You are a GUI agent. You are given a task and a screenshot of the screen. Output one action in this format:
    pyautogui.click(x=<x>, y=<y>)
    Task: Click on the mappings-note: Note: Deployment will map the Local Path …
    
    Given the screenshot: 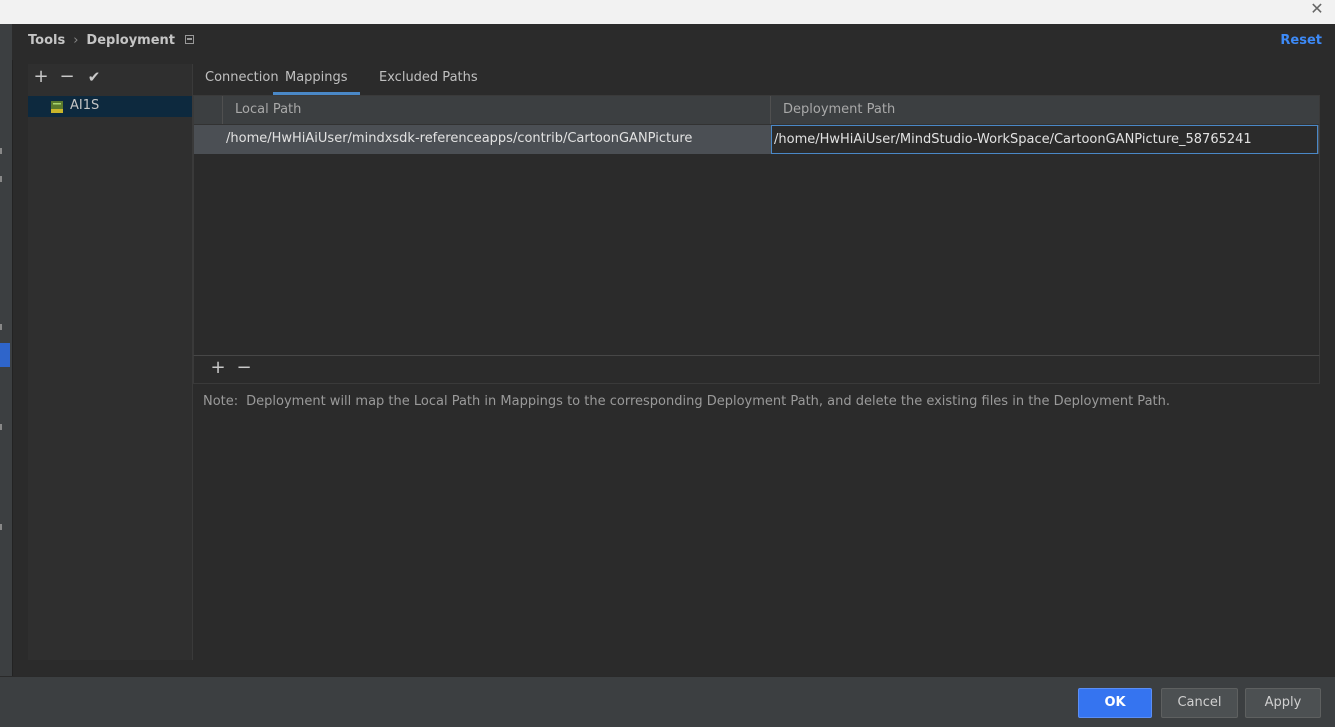 What is the action you would take?
    pyautogui.click(x=686, y=401)
    